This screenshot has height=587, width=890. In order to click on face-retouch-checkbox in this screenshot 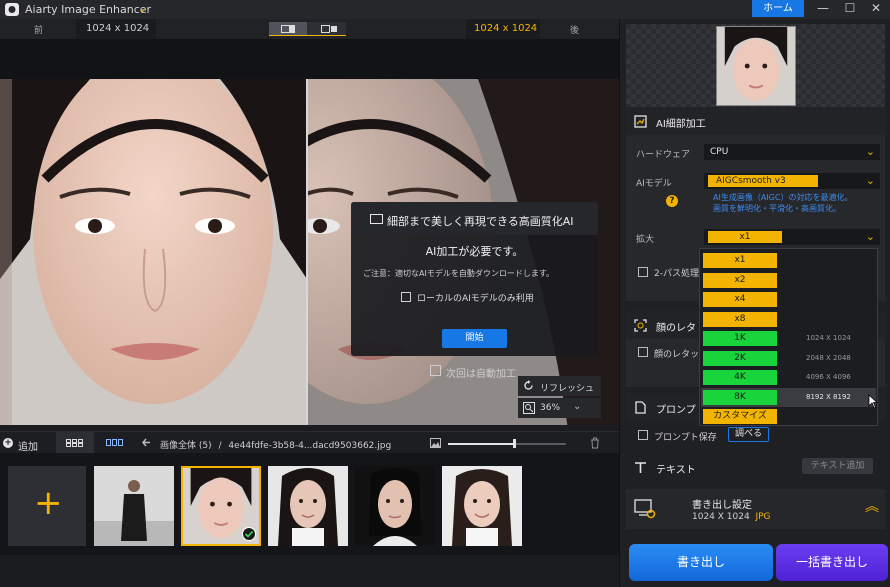, I will do `click(643, 352)`.